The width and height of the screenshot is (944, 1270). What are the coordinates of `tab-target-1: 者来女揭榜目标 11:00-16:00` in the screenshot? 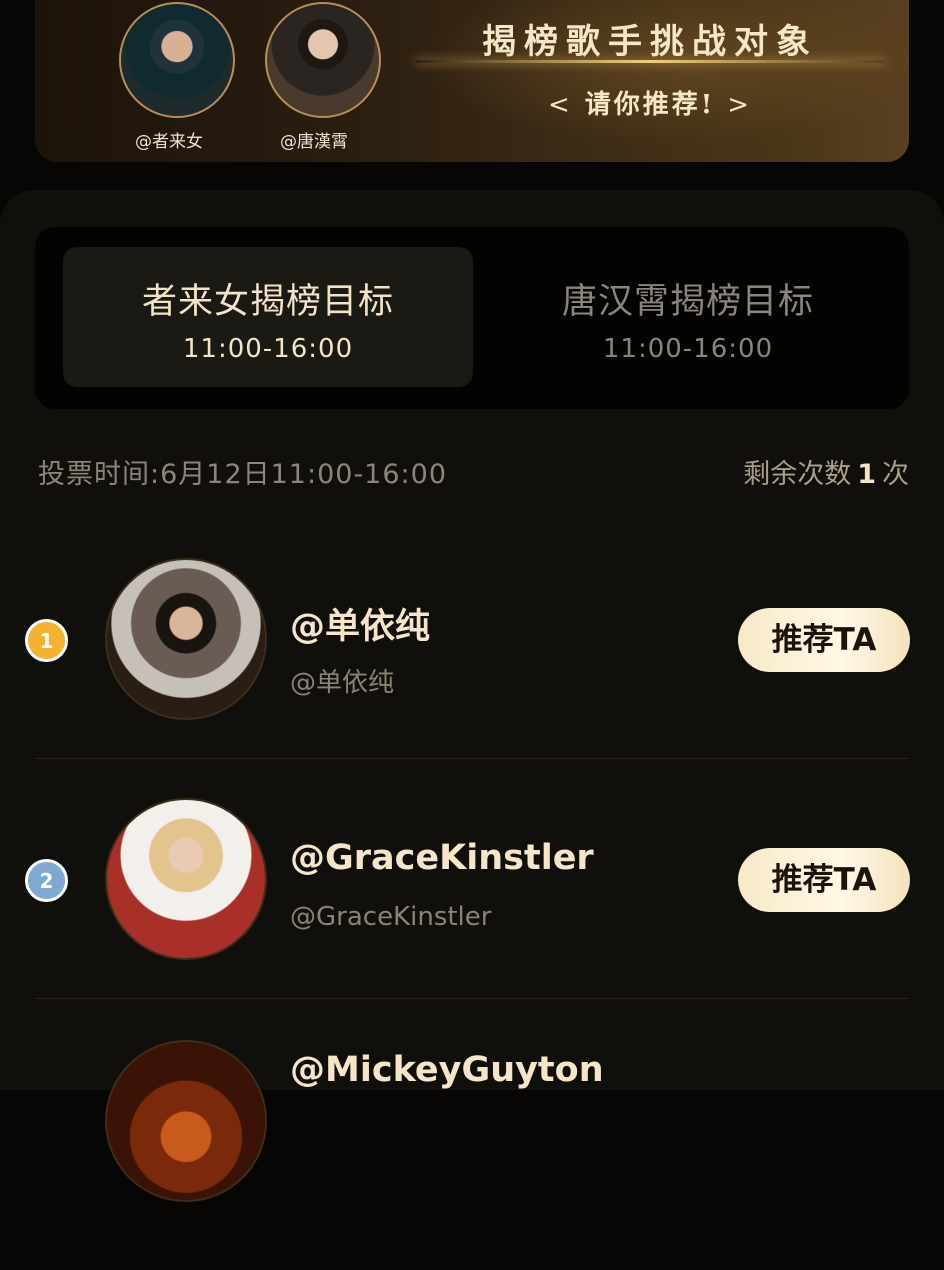 It's located at (268, 317).